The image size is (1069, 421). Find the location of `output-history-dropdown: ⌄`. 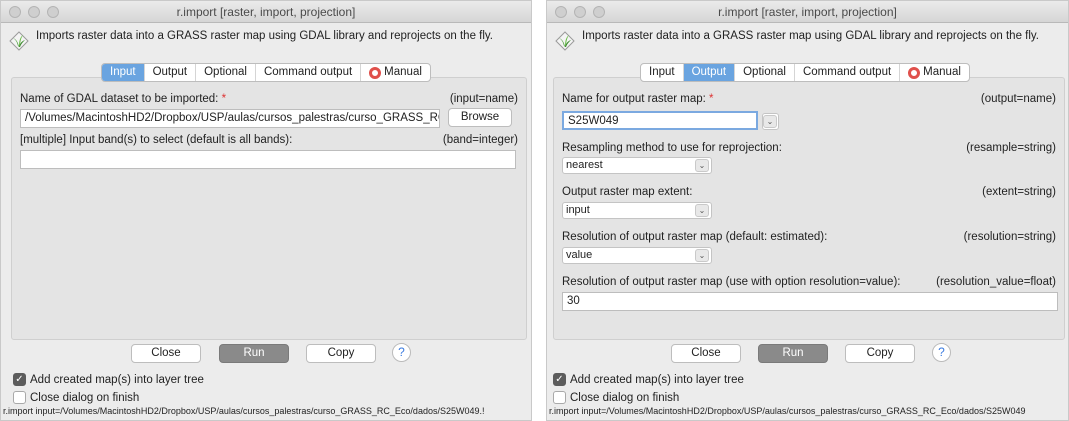

output-history-dropdown: ⌄ is located at coordinates (770, 121).